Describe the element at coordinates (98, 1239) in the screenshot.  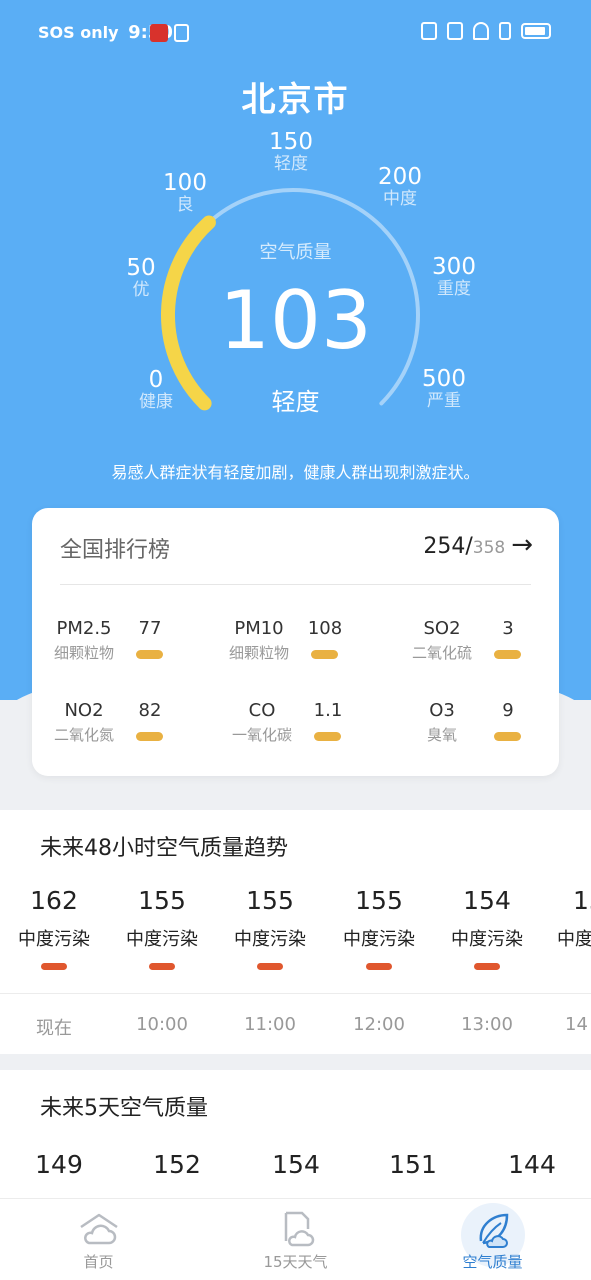
I see `nav-home: 首页` at that location.